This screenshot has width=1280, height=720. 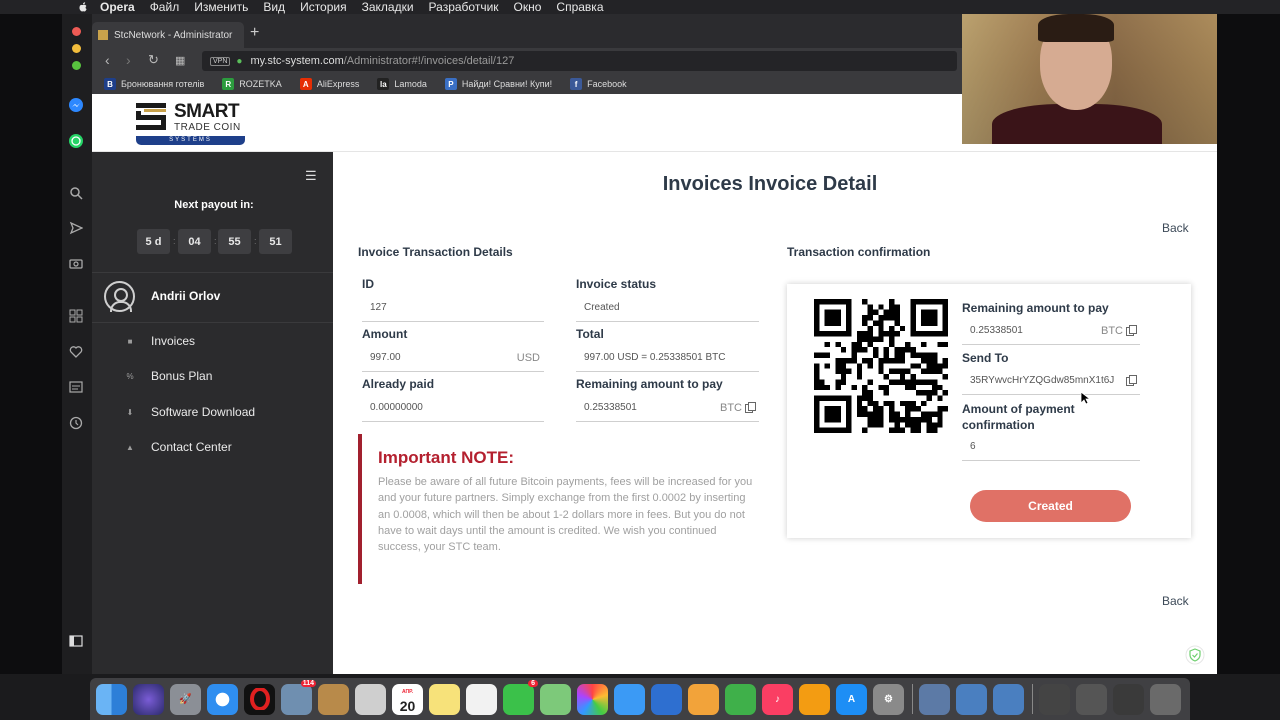 What do you see at coordinates (555, 699) in the screenshot?
I see `maps-icon` at bounding box center [555, 699].